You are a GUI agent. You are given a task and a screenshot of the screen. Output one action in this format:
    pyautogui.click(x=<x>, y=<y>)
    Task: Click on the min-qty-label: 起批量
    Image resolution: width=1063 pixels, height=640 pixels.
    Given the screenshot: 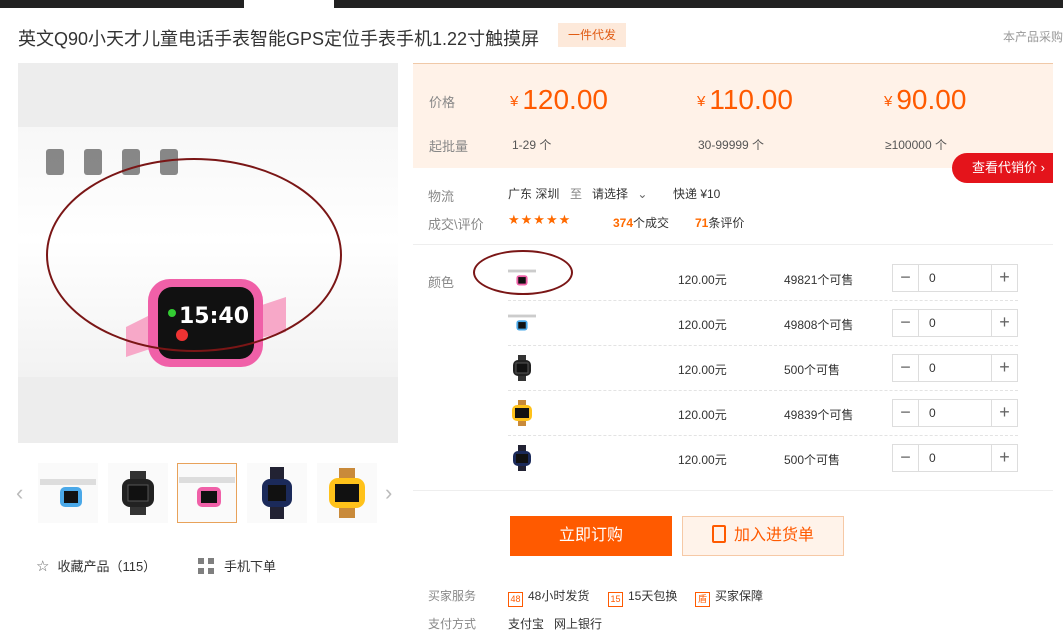 What is the action you would take?
    pyautogui.click(x=449, y=146)
    